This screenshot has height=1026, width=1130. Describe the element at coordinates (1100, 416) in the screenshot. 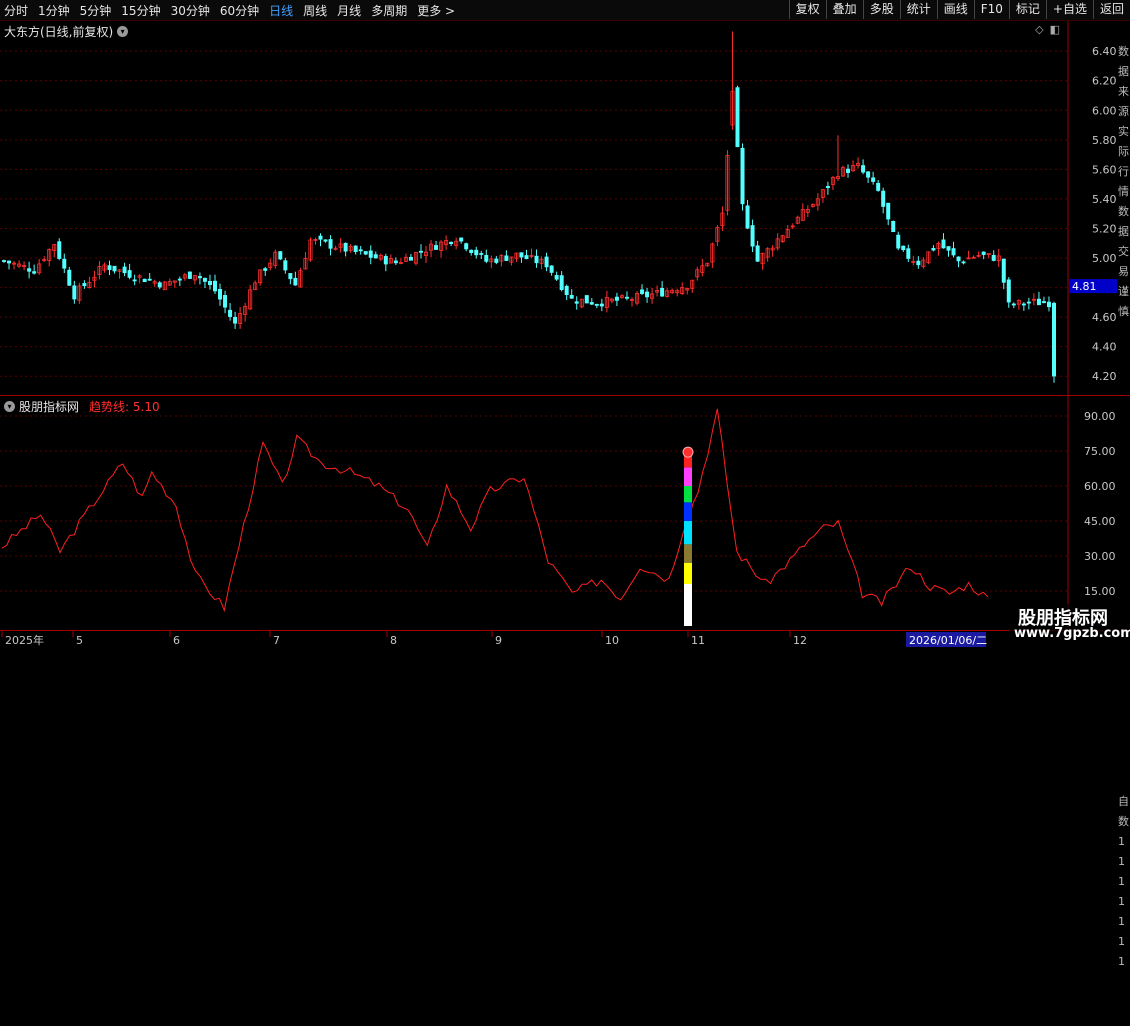

I see `indicator-tick-label-0: 90.00` at that location.